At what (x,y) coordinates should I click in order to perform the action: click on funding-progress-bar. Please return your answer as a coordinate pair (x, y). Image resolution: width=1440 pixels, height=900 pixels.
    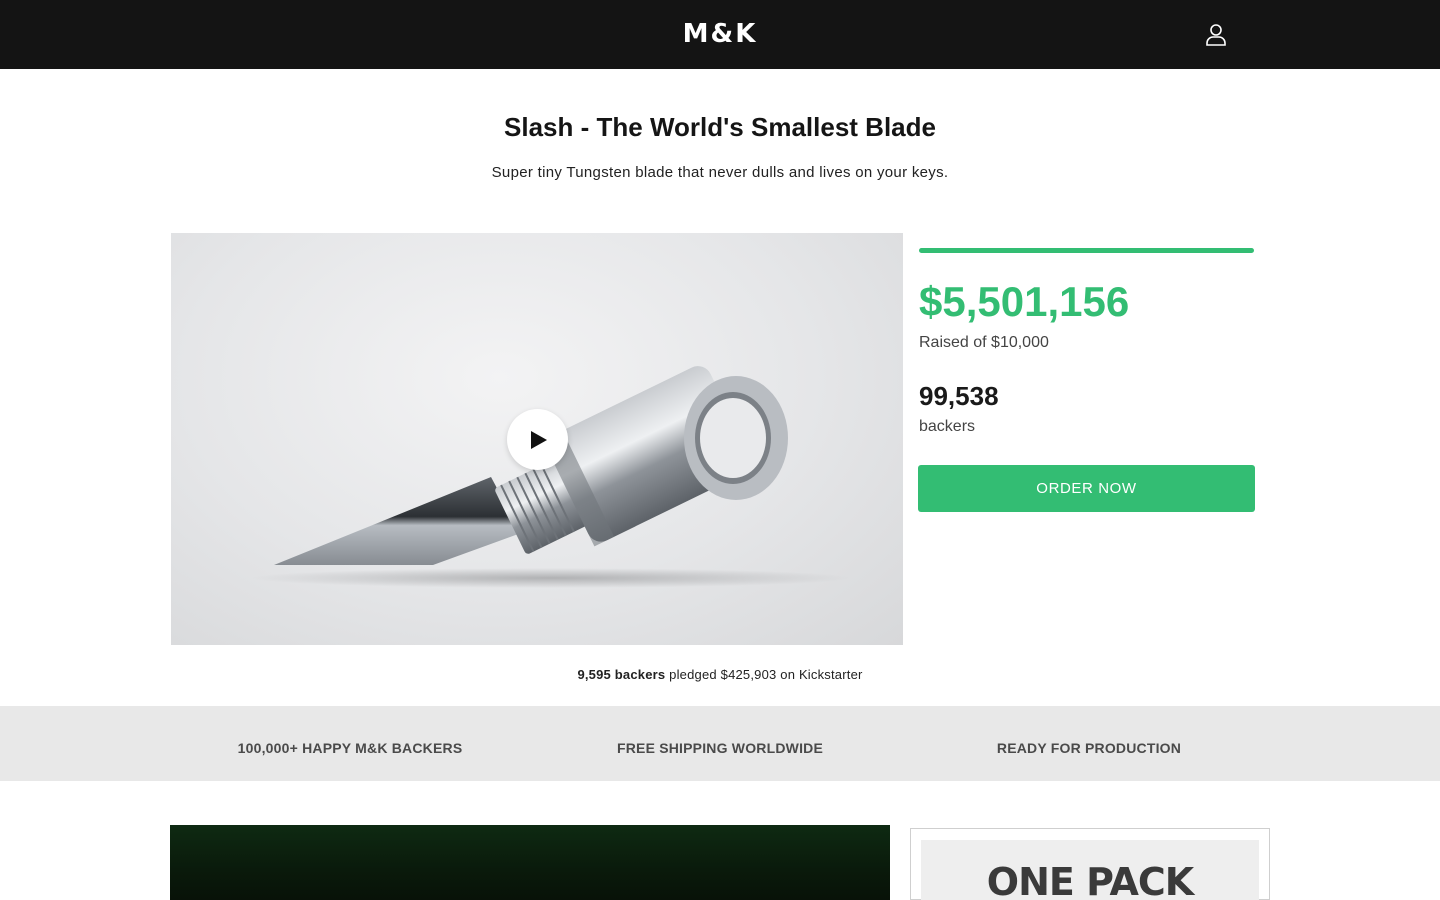
    Looking at the image, I should click on (1086, 250).